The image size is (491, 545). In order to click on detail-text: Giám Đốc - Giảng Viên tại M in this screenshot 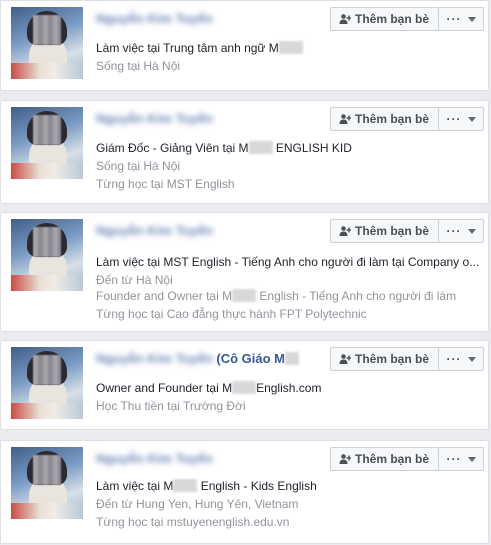, I will do `click(172, 148)`.